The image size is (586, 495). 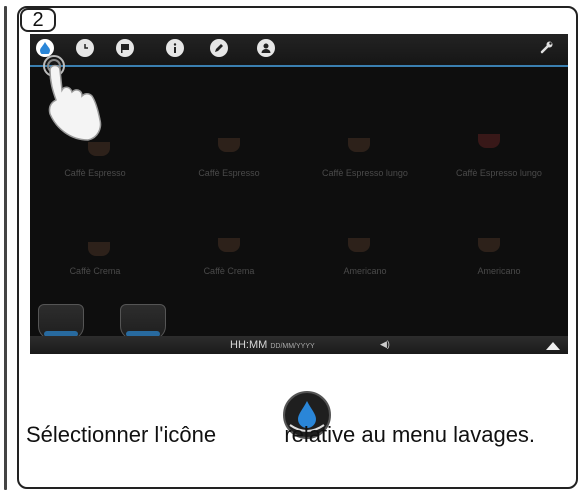 I want to click on clock-display: HH:MM DD/MM/YYYY, so click(x=272, y=345).